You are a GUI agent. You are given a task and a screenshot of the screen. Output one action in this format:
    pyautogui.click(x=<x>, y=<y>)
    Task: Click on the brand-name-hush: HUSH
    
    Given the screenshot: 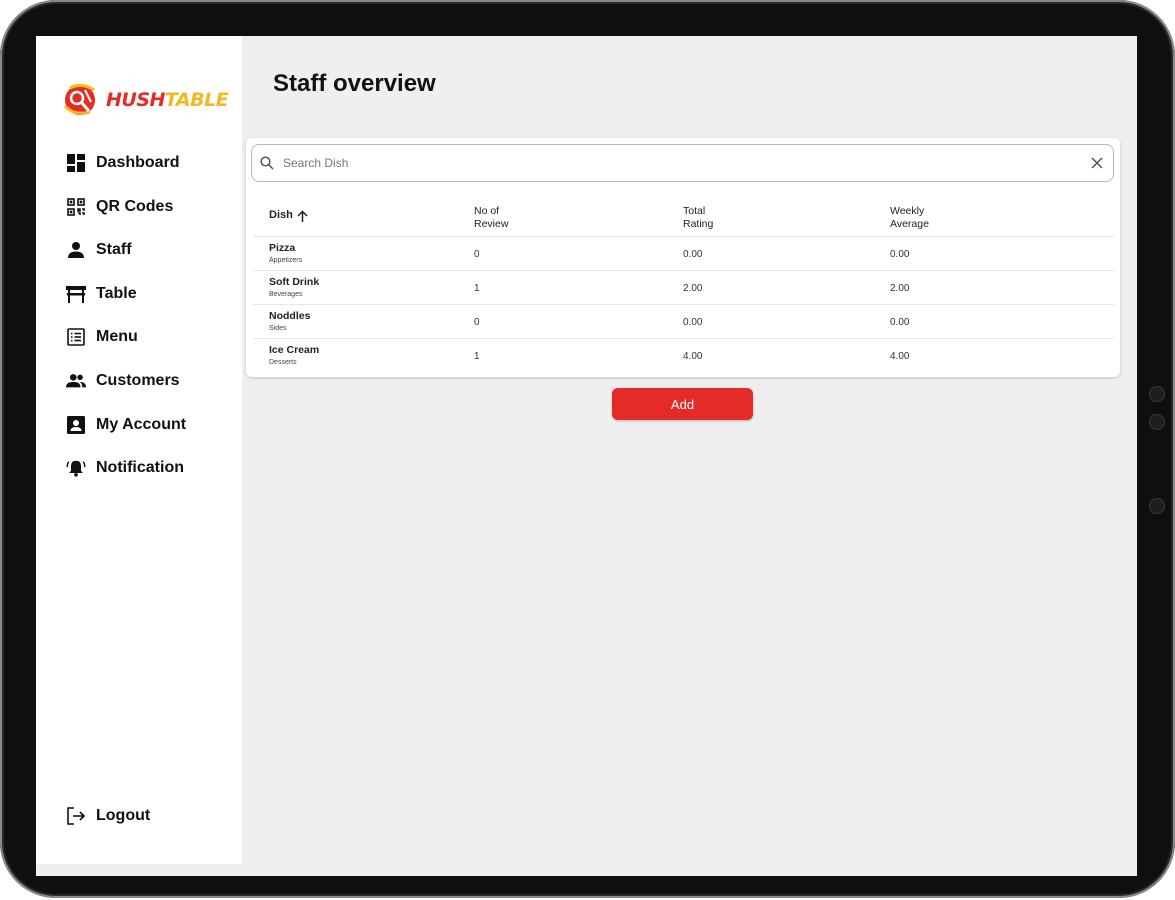 What is the action you would take?
    pyautogui.click(x=135, y=100)
    